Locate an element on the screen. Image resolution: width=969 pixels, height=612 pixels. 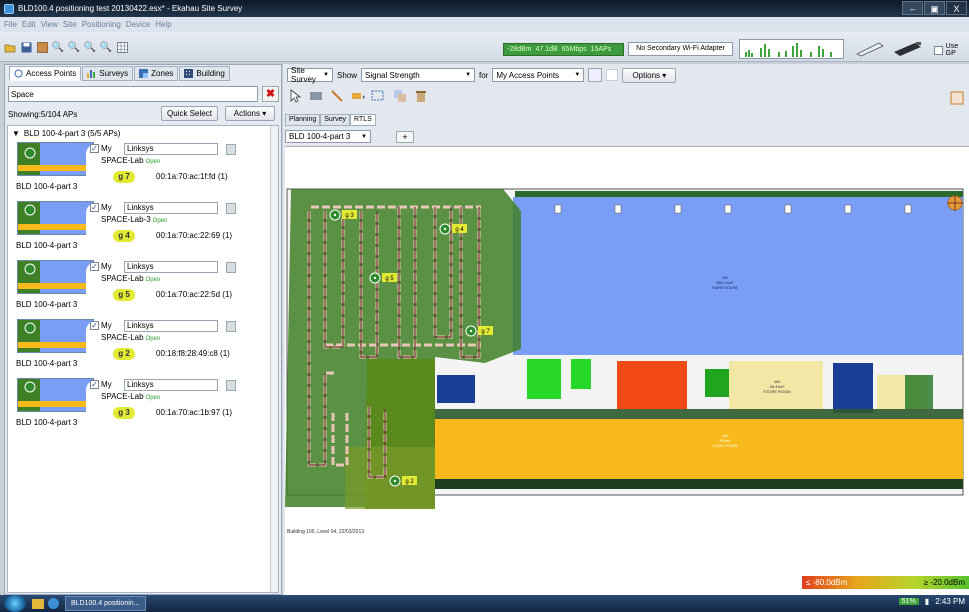
clear-search-icon: ✖ is located at coordinates (270, 94).